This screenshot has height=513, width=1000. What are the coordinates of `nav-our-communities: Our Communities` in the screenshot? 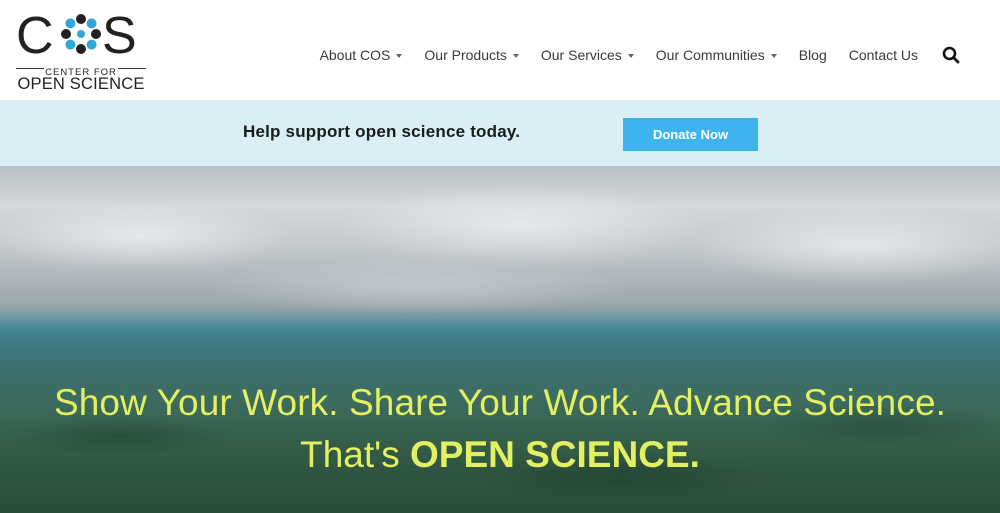 It's located at (716, 55).